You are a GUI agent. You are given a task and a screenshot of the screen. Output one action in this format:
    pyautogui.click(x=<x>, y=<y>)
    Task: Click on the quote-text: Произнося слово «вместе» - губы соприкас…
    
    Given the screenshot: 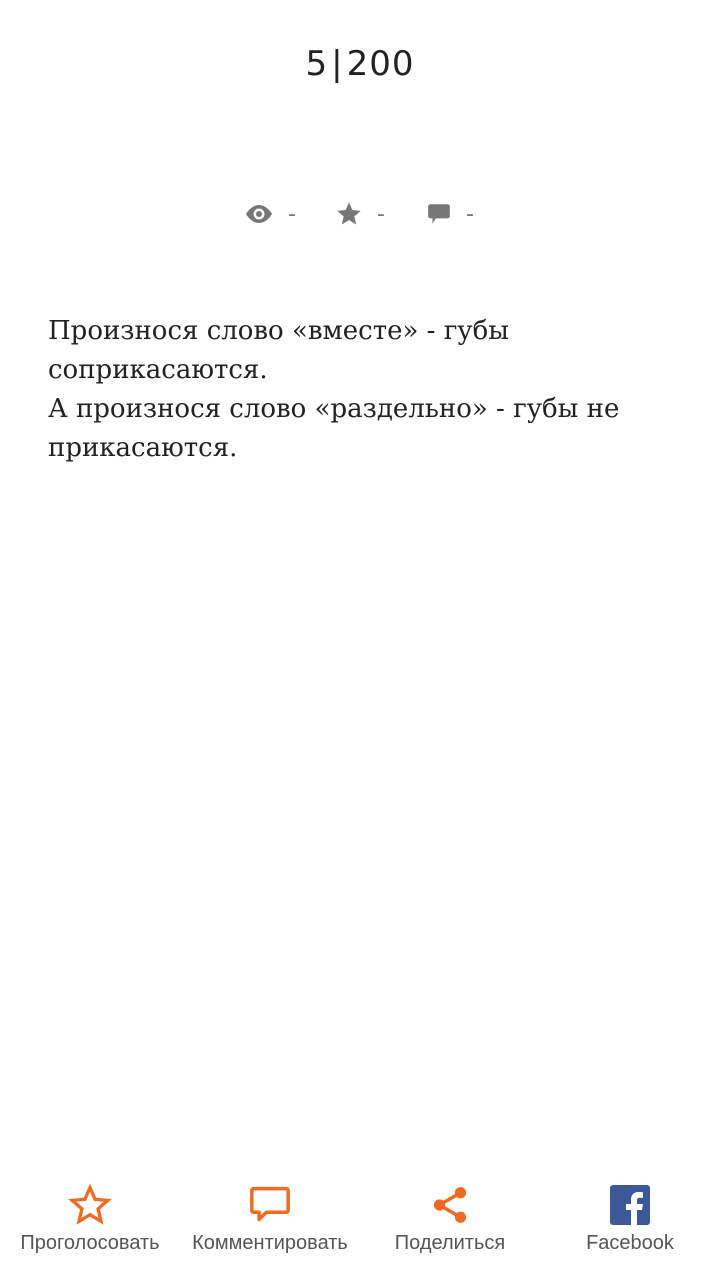 What is the action you would take?
    pyautogui.click(x=360, y=390)
    